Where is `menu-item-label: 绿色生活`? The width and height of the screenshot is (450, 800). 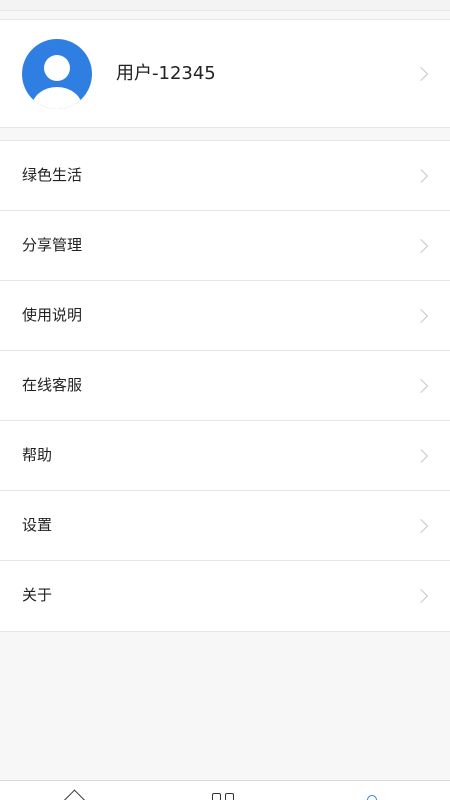 menu-item-label: 绿色生活 is located at coordinates (52, 175).